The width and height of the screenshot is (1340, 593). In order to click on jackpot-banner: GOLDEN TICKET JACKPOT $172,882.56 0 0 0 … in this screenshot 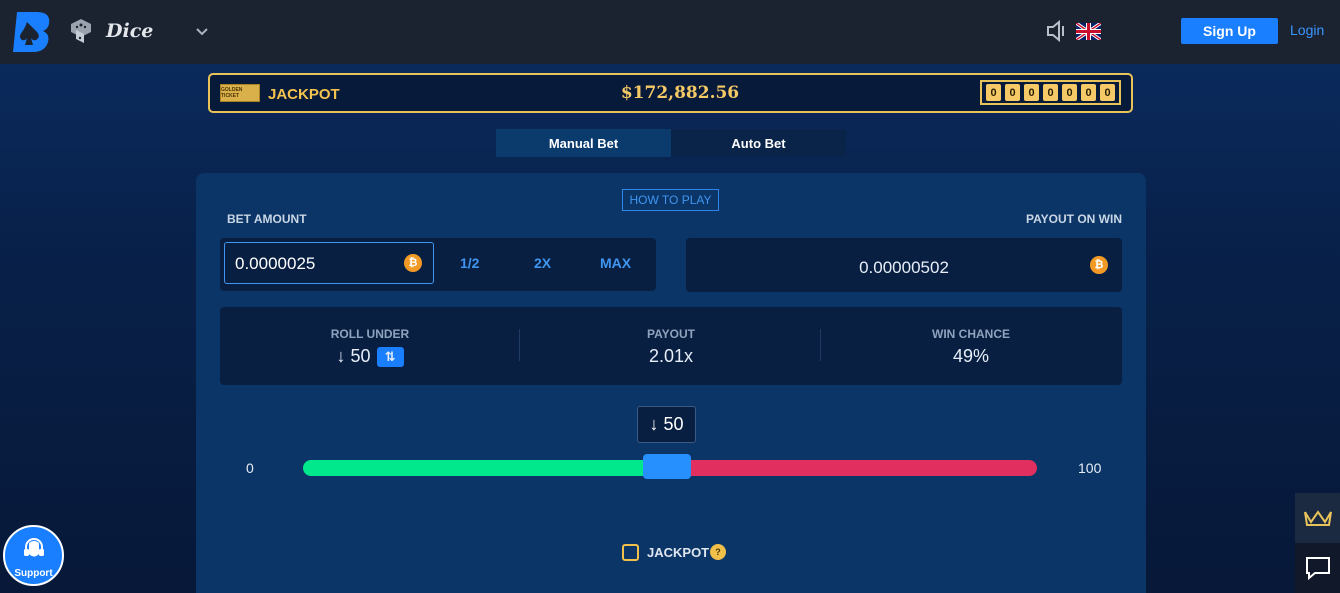, I will do `click(670, 93)`.